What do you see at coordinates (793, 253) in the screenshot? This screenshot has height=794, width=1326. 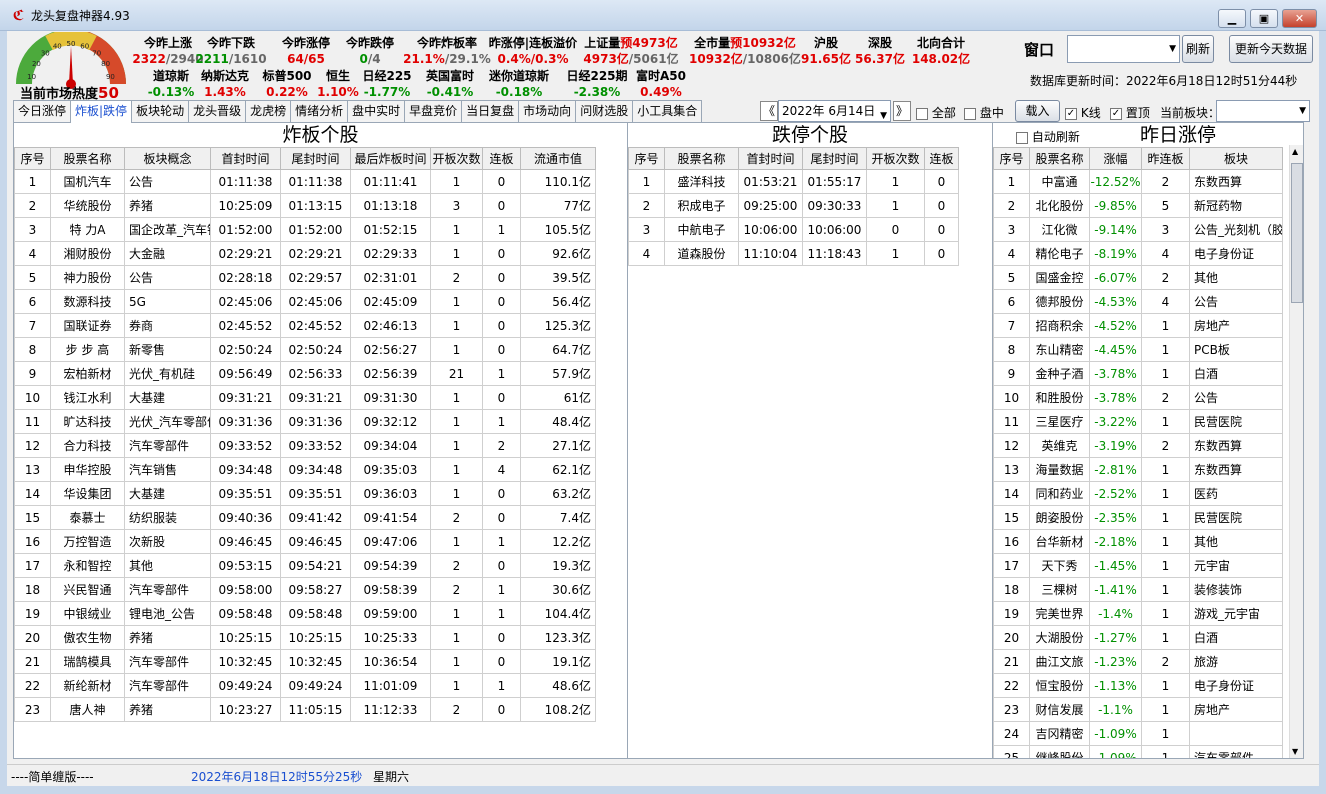 I see `table-row: 4 道森股份 11:10:04 11:18:43 1 0` at bounding box center [793, 253].